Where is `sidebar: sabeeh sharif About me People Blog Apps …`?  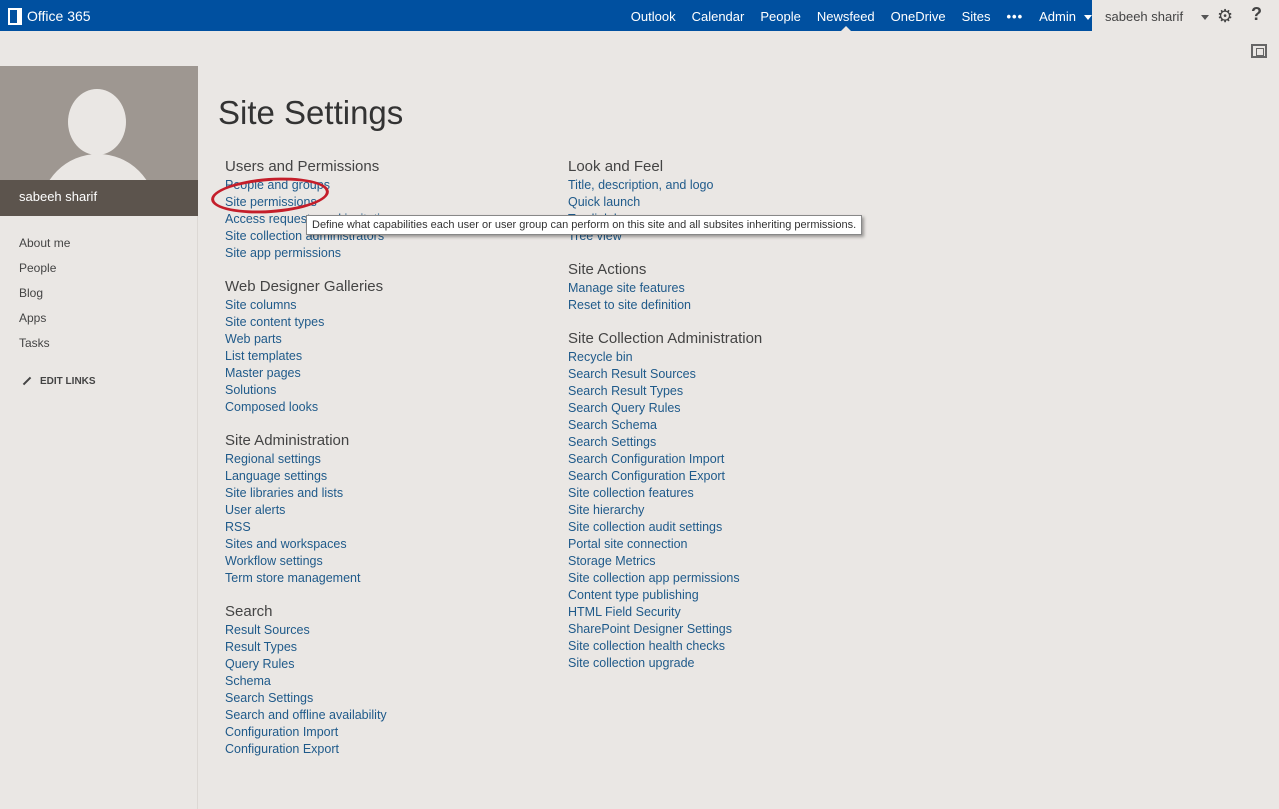
sidebar: sabeeh sharif About me People Blog Apps … is located at coordinates (99, 437).